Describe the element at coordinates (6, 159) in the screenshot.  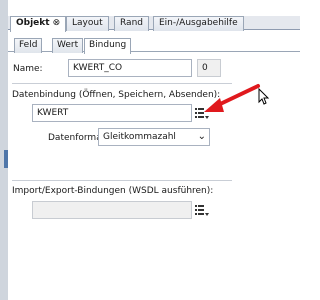
I see `panel-resize-handle` at that location.